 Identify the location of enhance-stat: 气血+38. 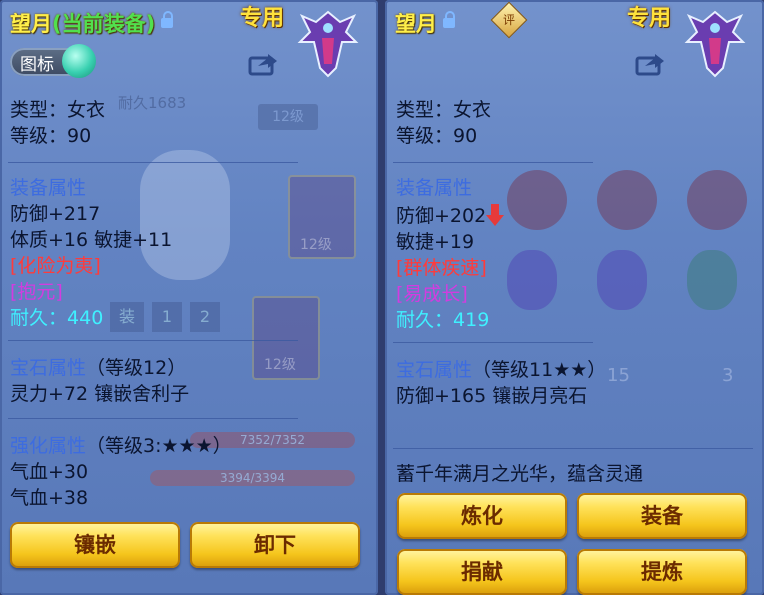
(49, 498).